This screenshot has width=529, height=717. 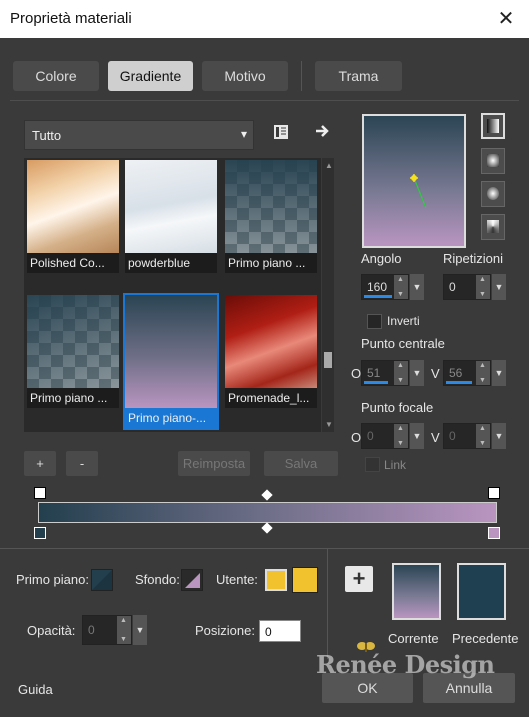 What do you see at coordinates (214, 463) in the screenshot?
I see `reset-button: Reimposta` at bounding box center [214, 463].